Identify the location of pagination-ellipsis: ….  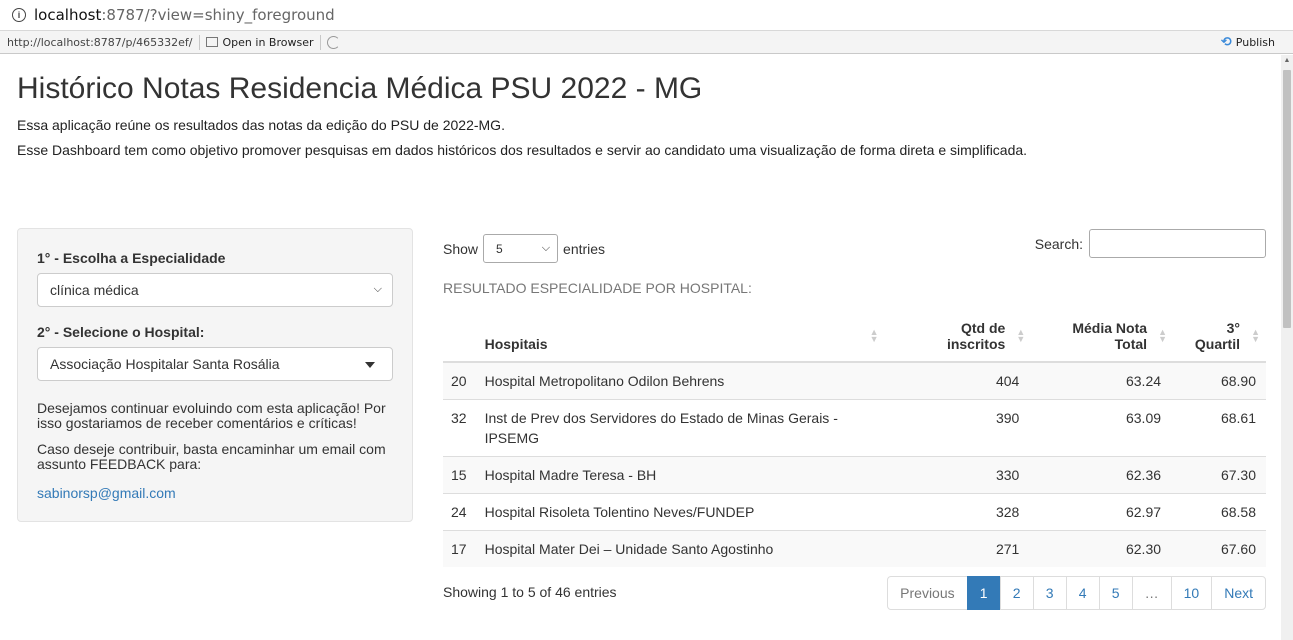
(1151, 593).